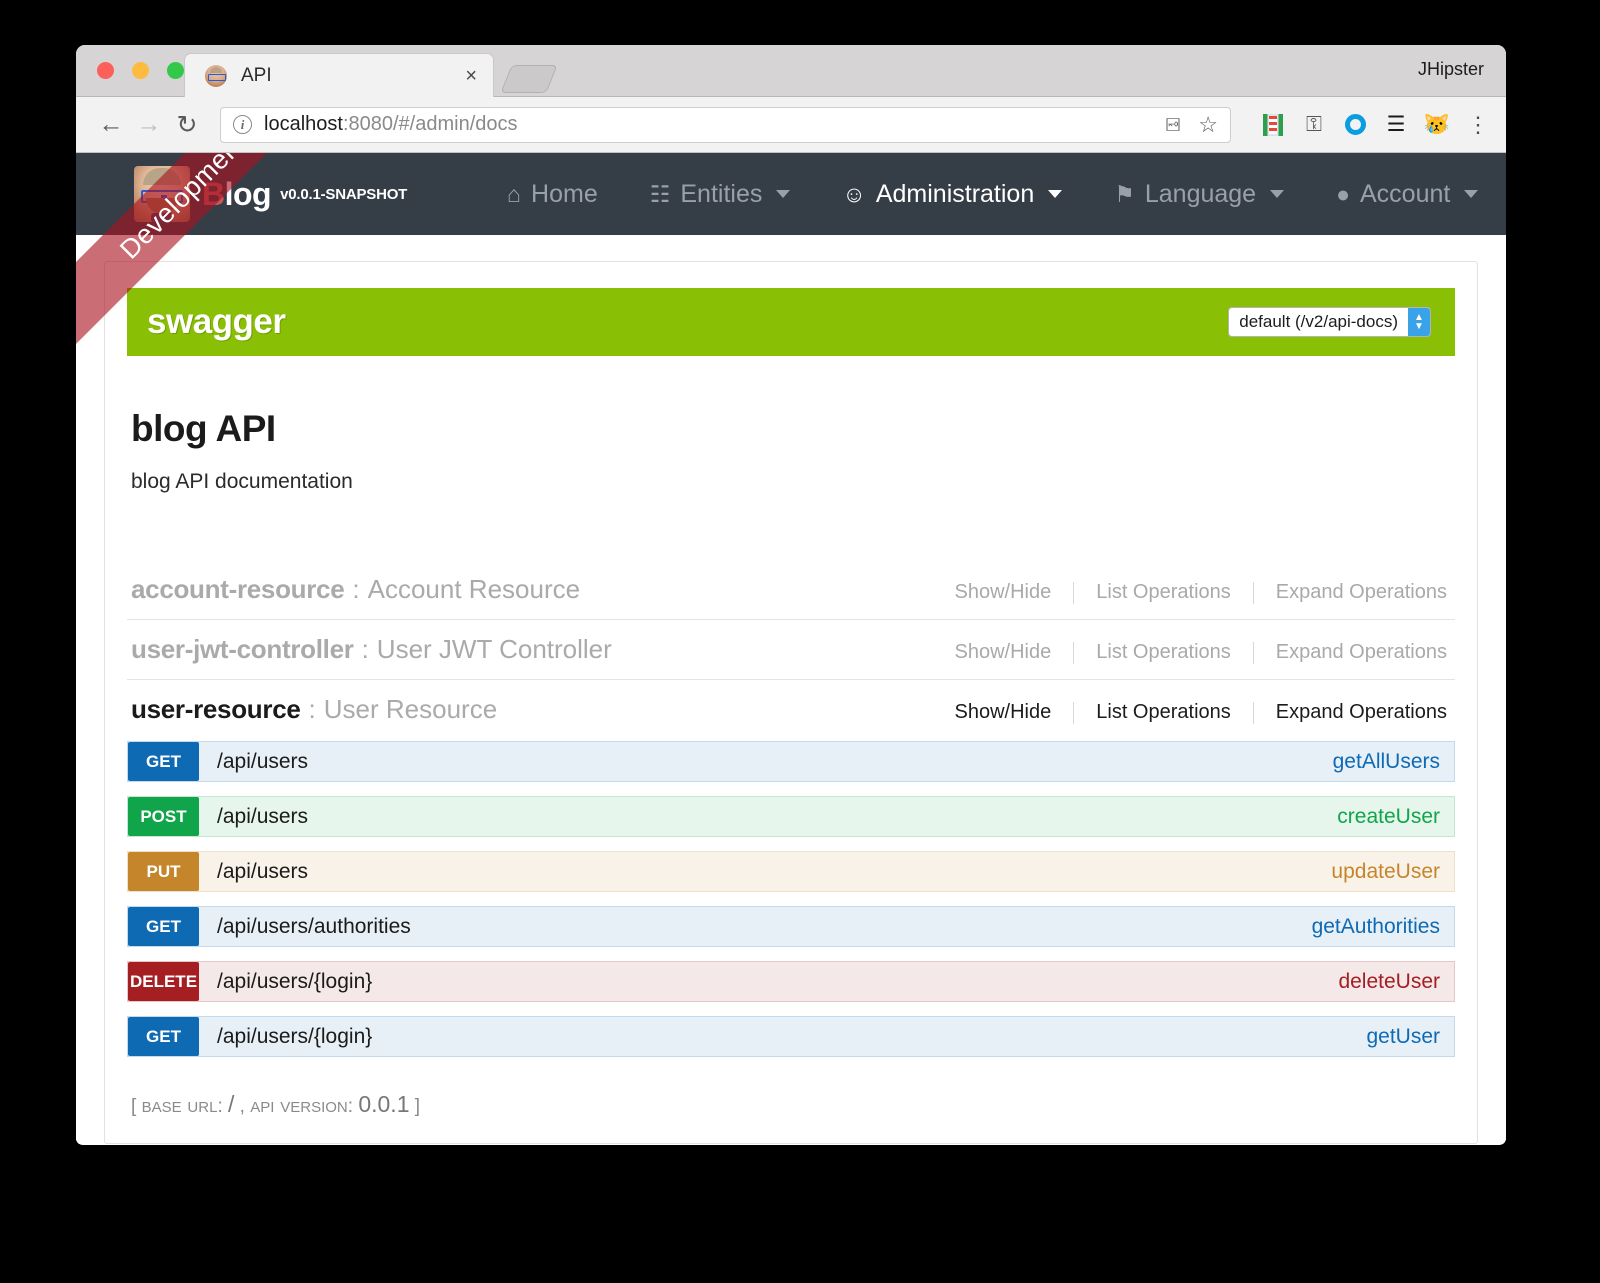 The height and width of the screenshot is (1283, 1600). Describe the element at coordinates (175, 70) in the screenshot. I see `maximize-window-button` at that location.